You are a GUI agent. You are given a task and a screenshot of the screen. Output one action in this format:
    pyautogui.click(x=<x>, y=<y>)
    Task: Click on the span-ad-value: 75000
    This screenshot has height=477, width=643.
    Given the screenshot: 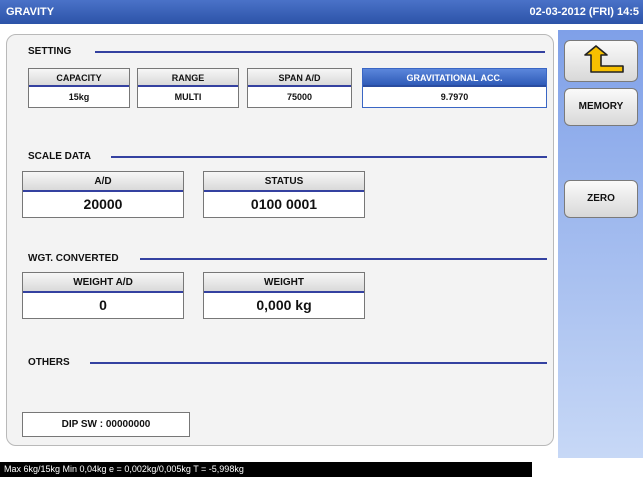 What is the action you would take?
    pyautogui.click(x=299, y=97)
    